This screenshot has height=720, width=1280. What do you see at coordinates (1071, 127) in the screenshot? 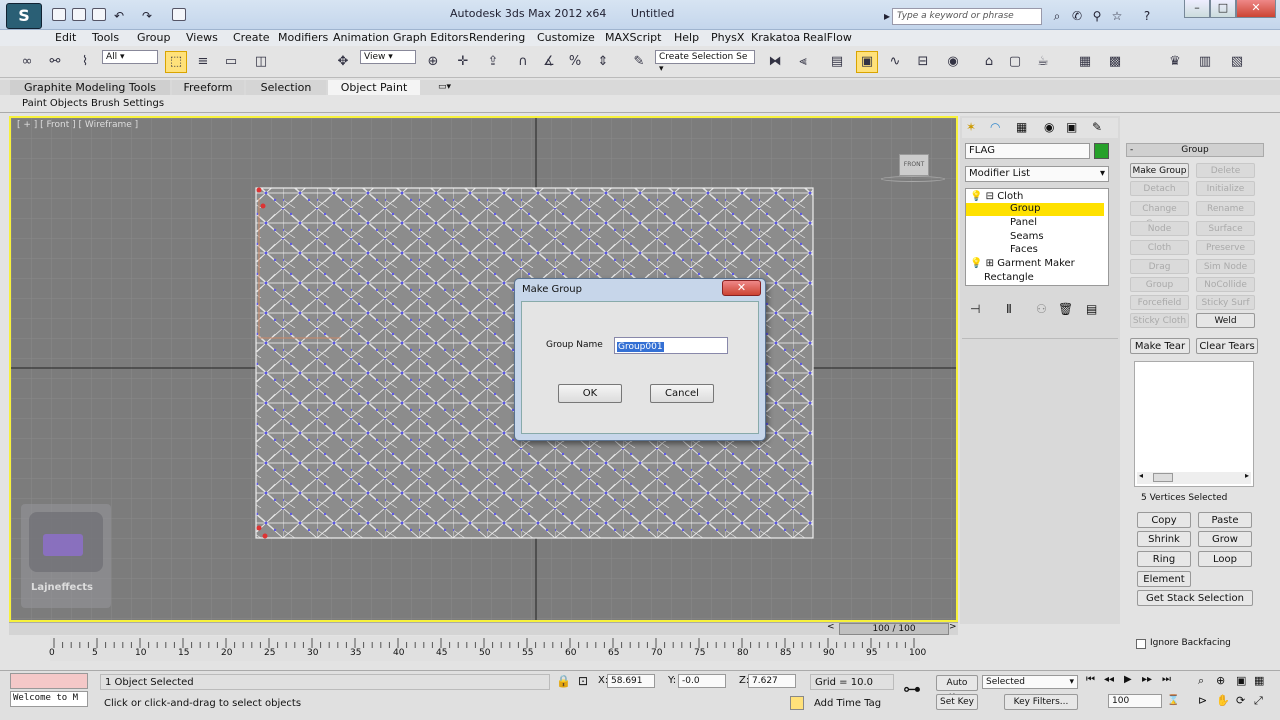
I see `display-tab-icon: ▣` at bounding box center [1071, 127].